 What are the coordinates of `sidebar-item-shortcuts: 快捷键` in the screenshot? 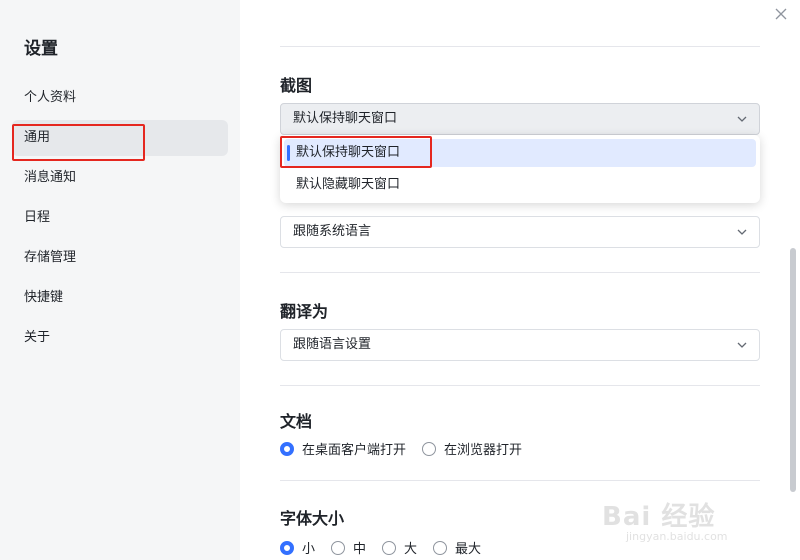 It's located at (120, 298).